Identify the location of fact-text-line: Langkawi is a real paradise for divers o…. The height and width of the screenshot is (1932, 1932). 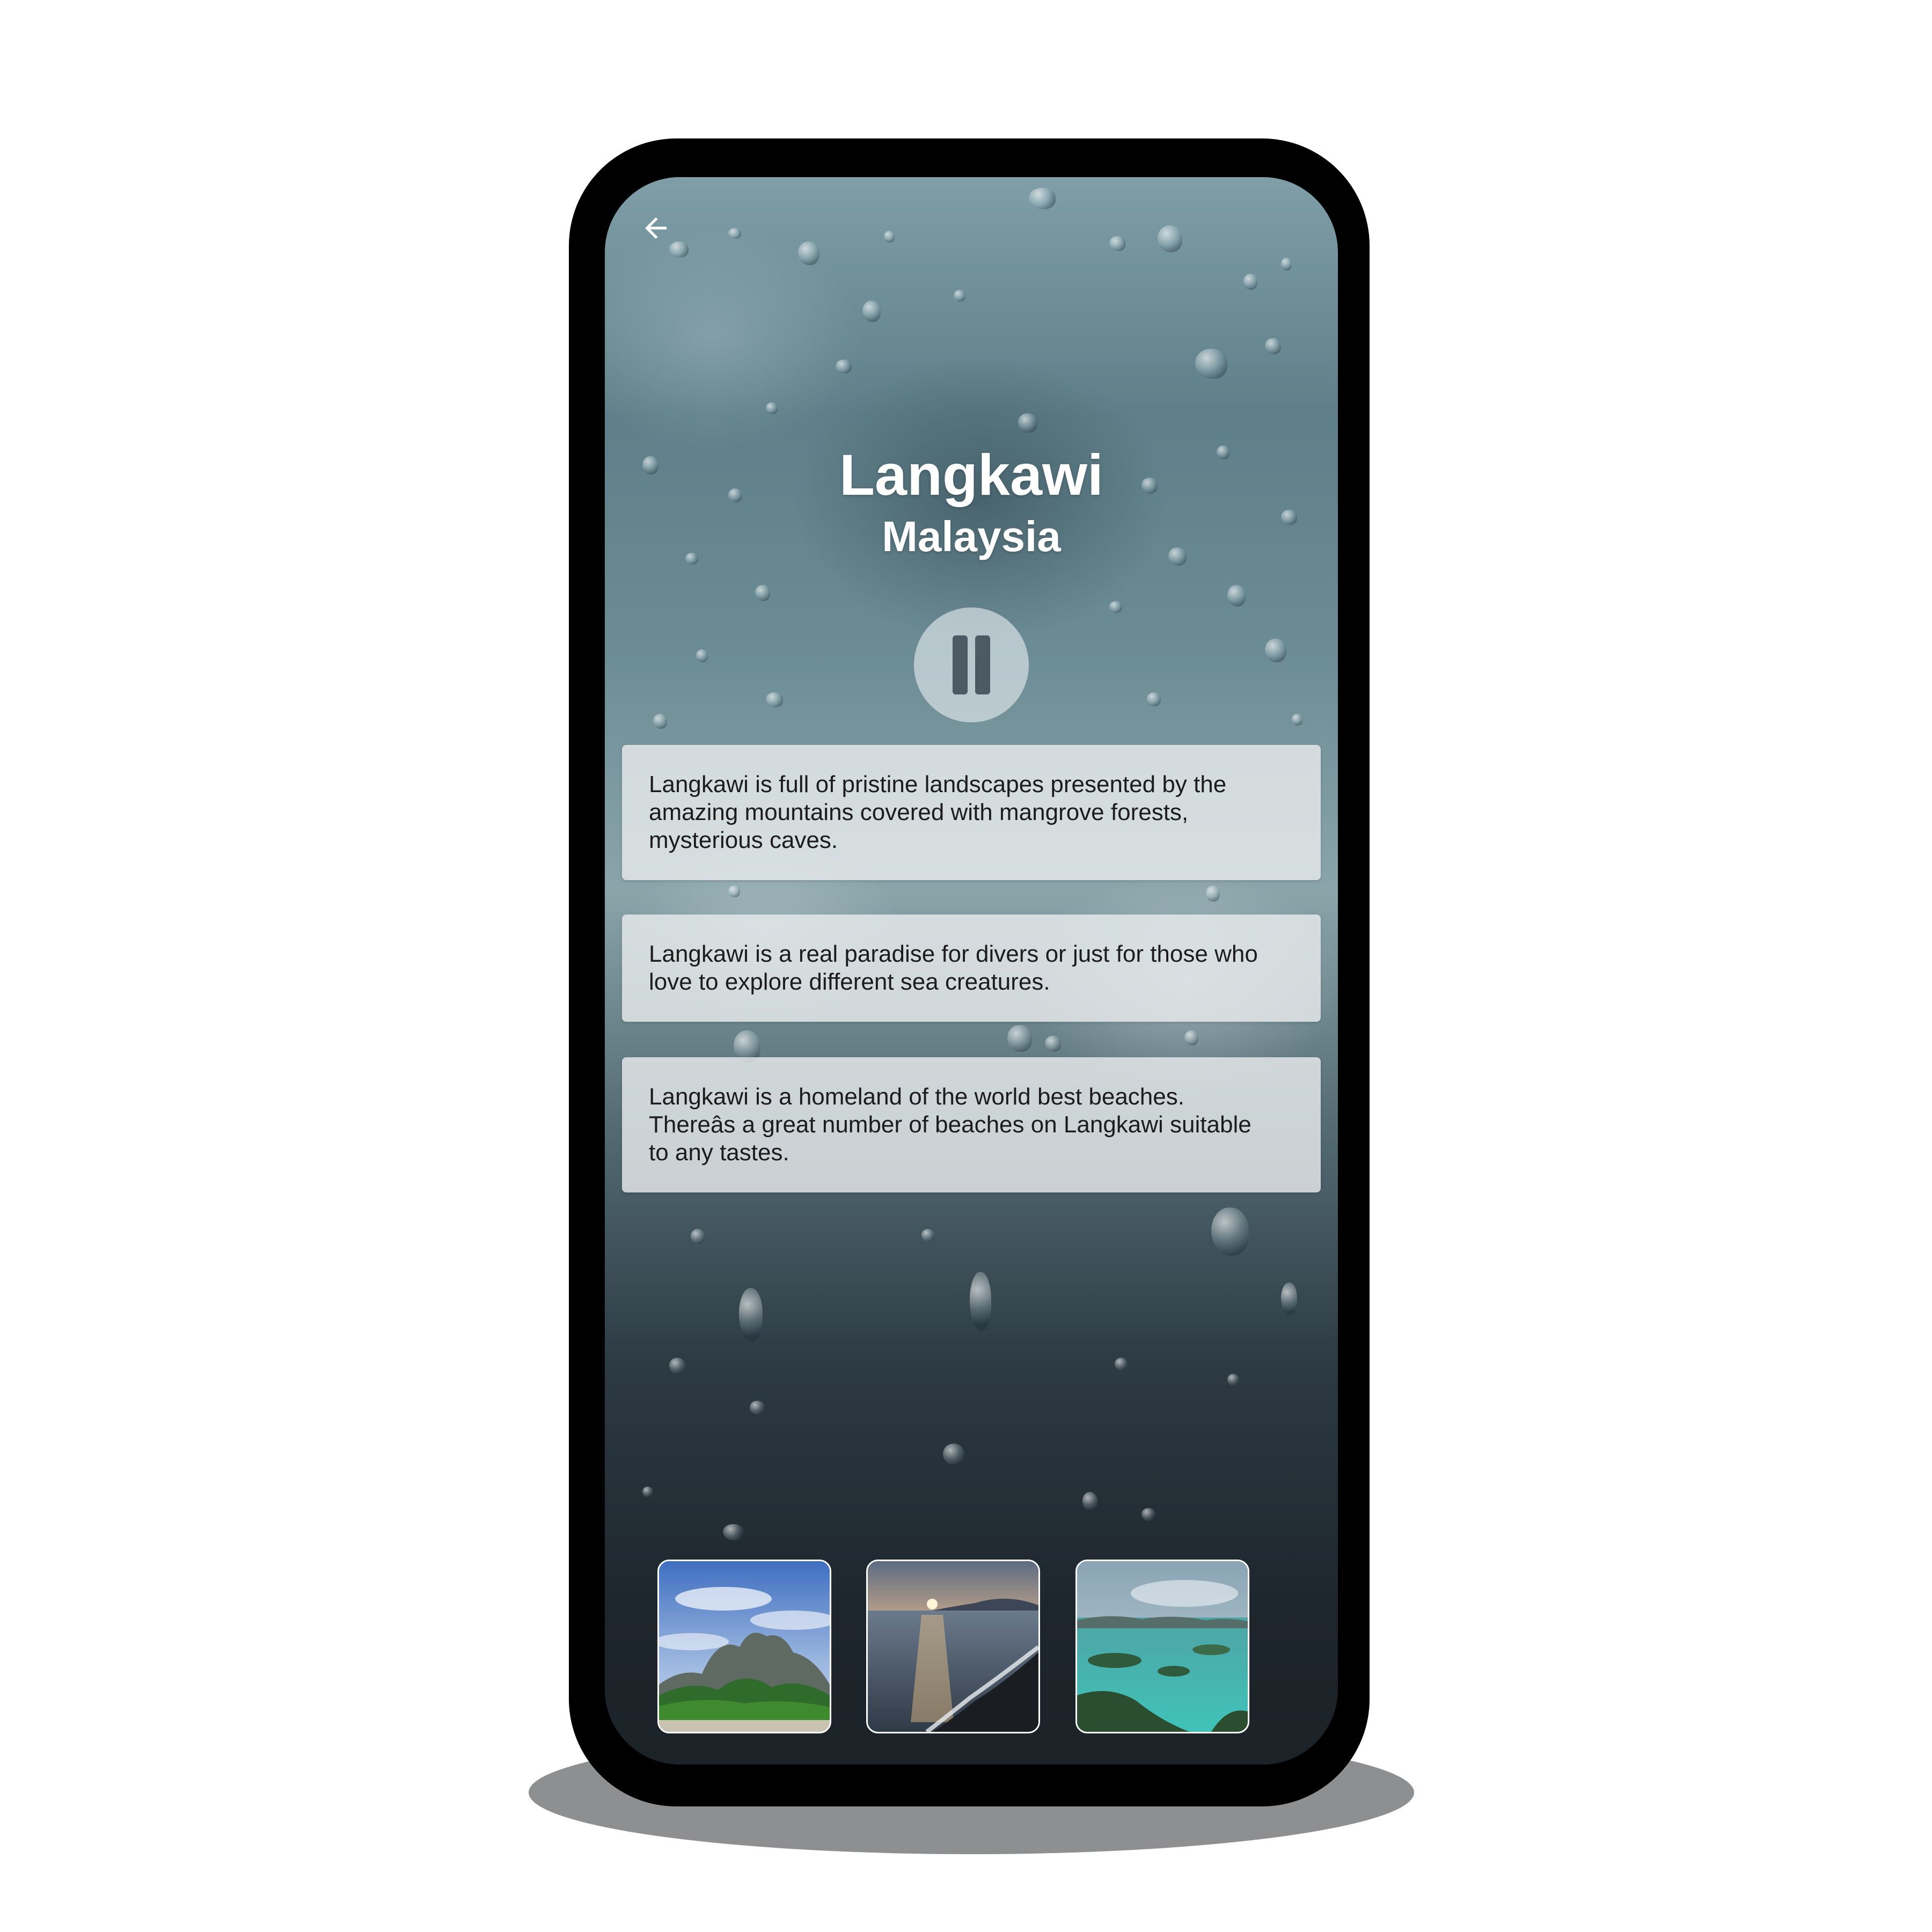
(953, 954).